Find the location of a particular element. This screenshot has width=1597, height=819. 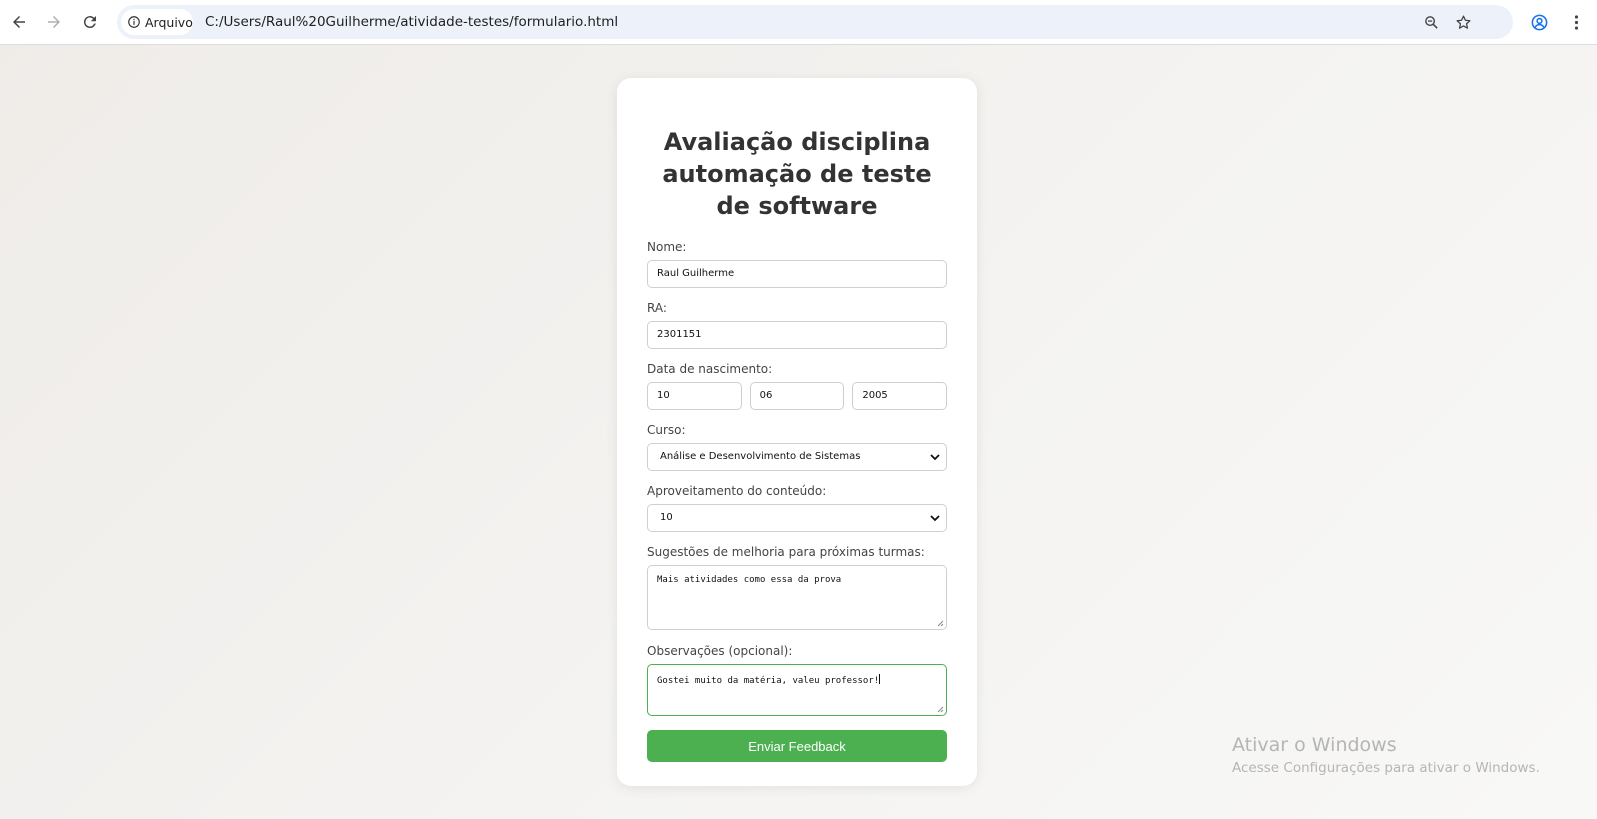

birth-day-input: 10 is located at coordinates (694, 396).